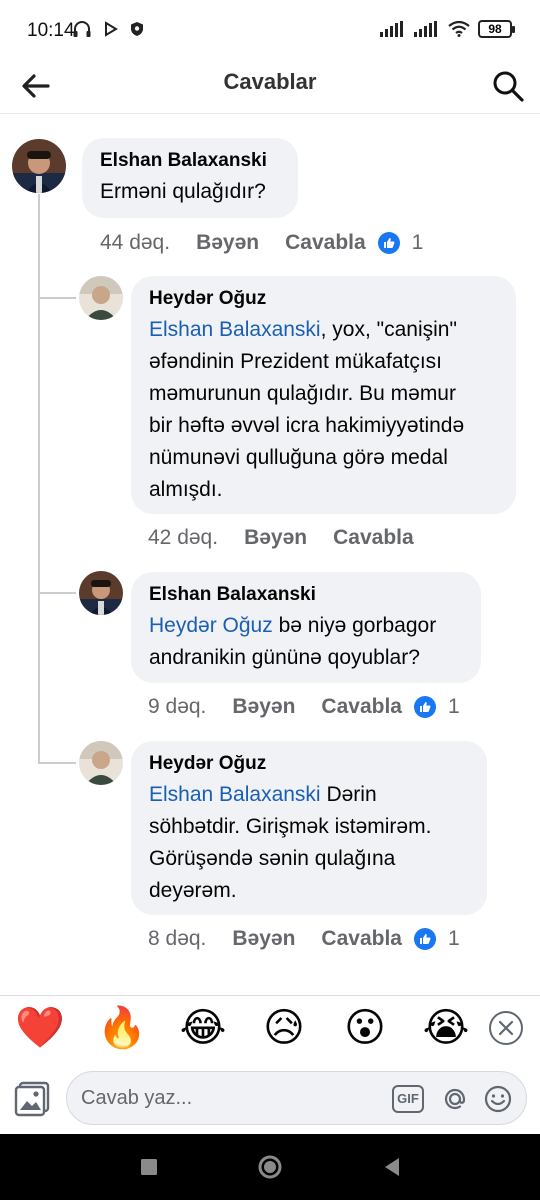 The image size is (540, 1200). What do you see at coordinates (304, 707) in the screenshot?
I see `comment-meta: 9 dəq. Bəyən Cavabla 1` at bounding box center [304, 707].